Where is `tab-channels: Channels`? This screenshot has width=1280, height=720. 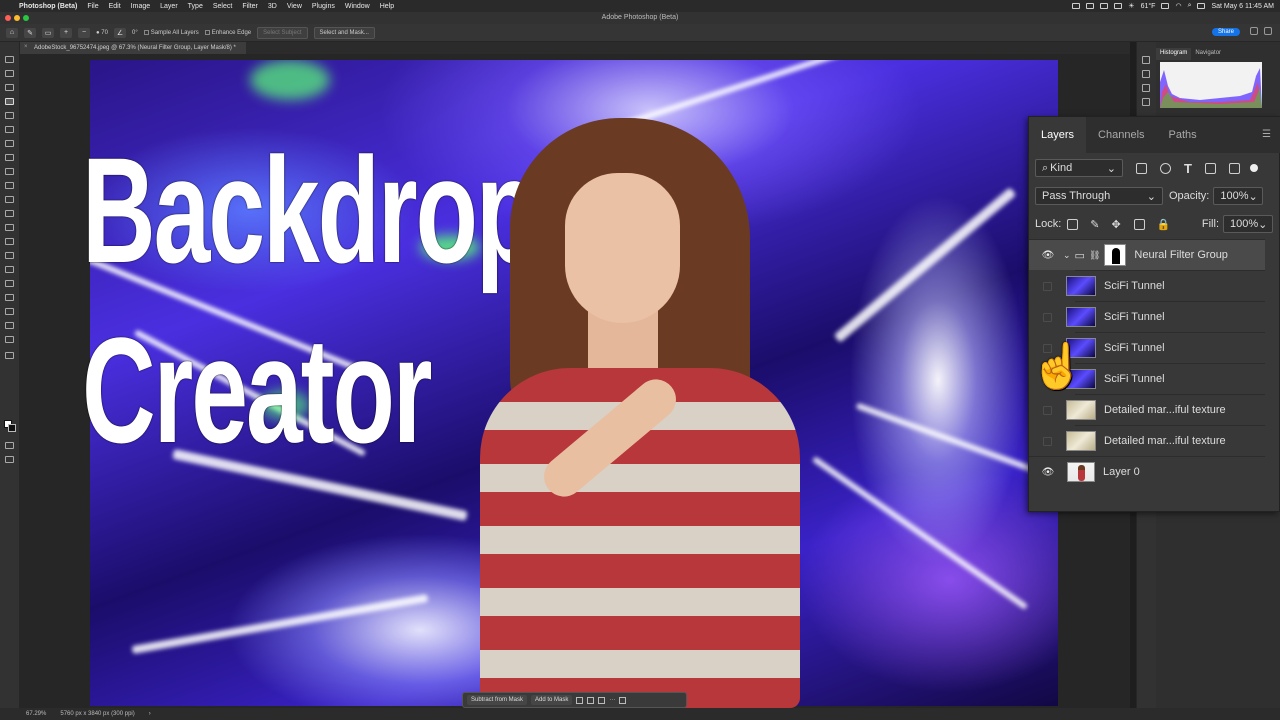
tab-channels: Channels is located at coordinates (1121, 135).